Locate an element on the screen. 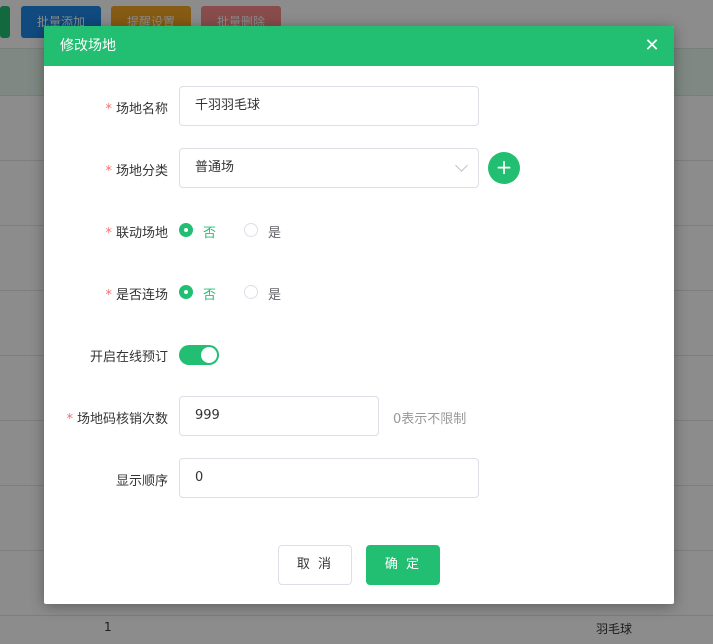 This screenshot has height=644, width=713. dialog-title: 修改场地 is located at coordinates (88, 46).